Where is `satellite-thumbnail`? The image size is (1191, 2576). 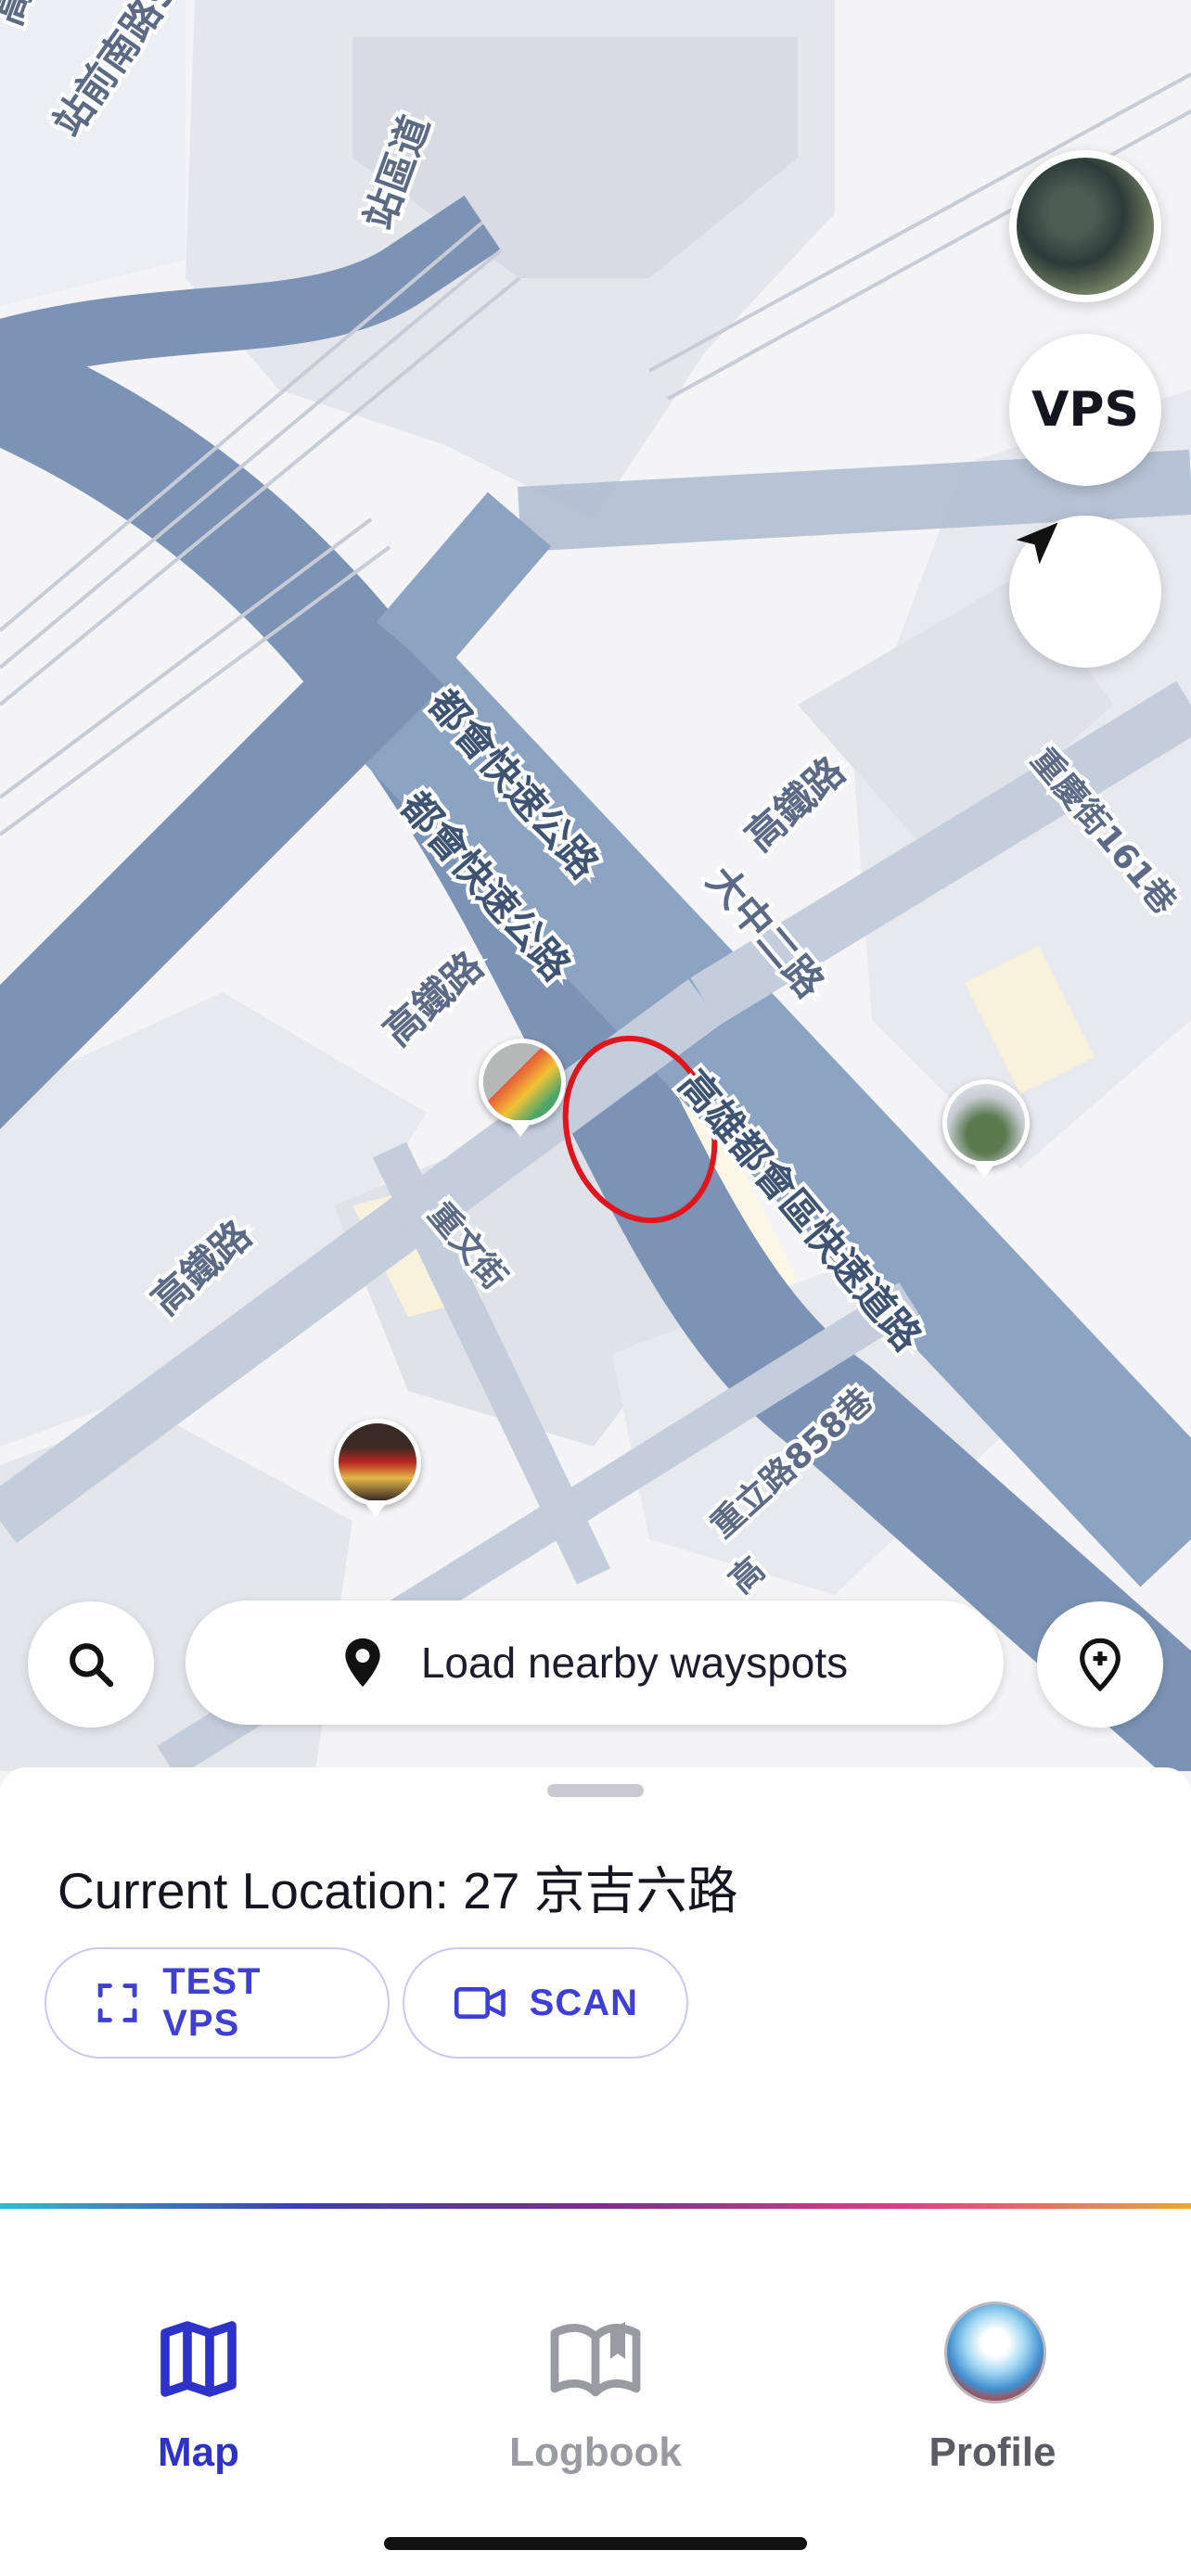 satellite-thumbnail is located at coordinates (1085, 227).